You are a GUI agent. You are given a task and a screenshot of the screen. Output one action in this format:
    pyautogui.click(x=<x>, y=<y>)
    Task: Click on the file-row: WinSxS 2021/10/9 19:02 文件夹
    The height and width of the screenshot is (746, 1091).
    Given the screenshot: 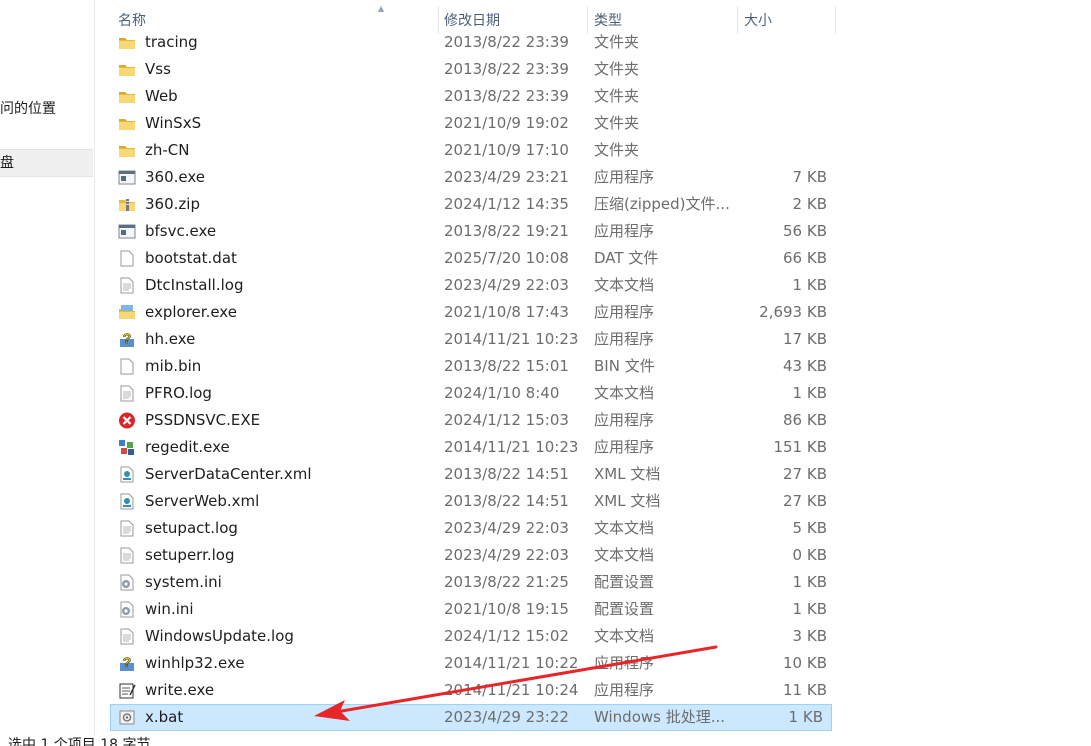 What is the action you would take?
    pyautogui.click(x=473, y=123)
    